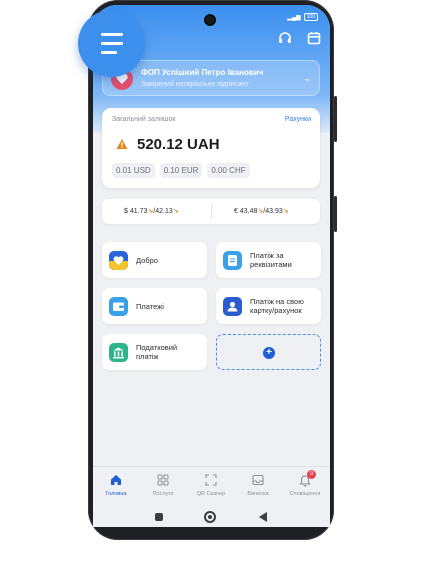  What do you see at coordinates (335, 214) in the screenshot?
I see `power-button` at bounding box center [335, 214].